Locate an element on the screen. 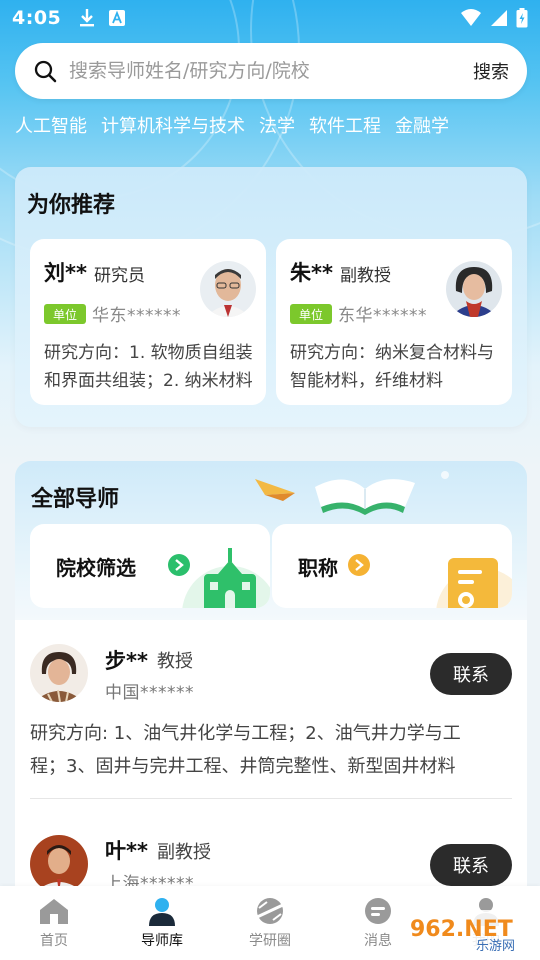 The image size is (540, 960). school-building-icon is located at coordinates (226, 578).